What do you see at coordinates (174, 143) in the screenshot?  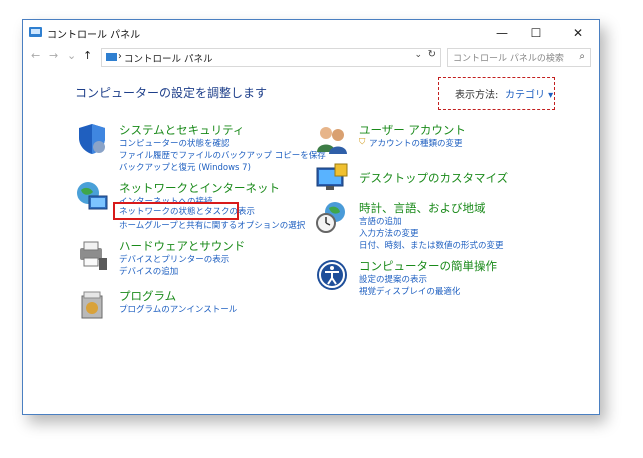 I see `link-check-status: コンピューターの状態を確認` at bounding box center [174, 143].